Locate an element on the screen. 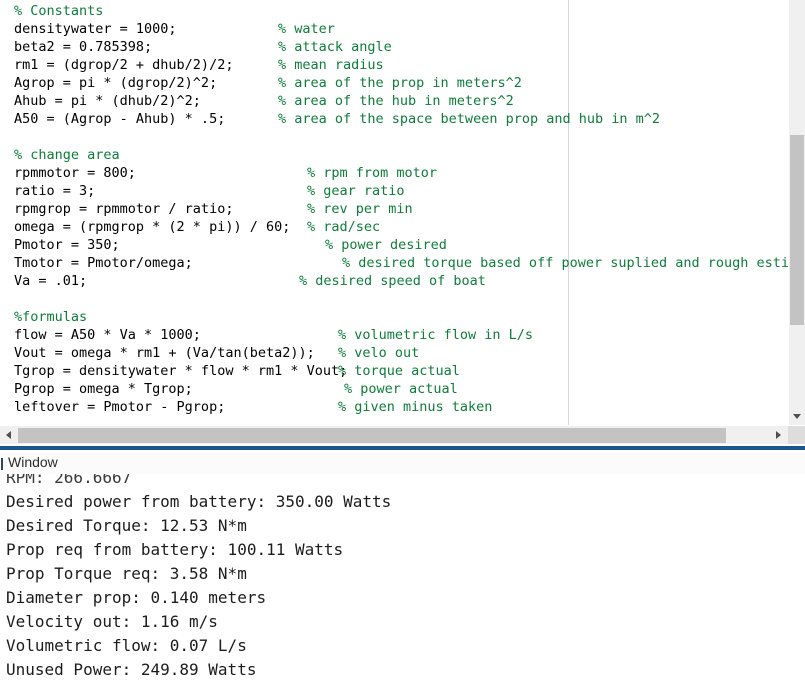 This screenshot has height=696, width=805. code-statement-text: Va = .01; is located at coordinates (51, 281).